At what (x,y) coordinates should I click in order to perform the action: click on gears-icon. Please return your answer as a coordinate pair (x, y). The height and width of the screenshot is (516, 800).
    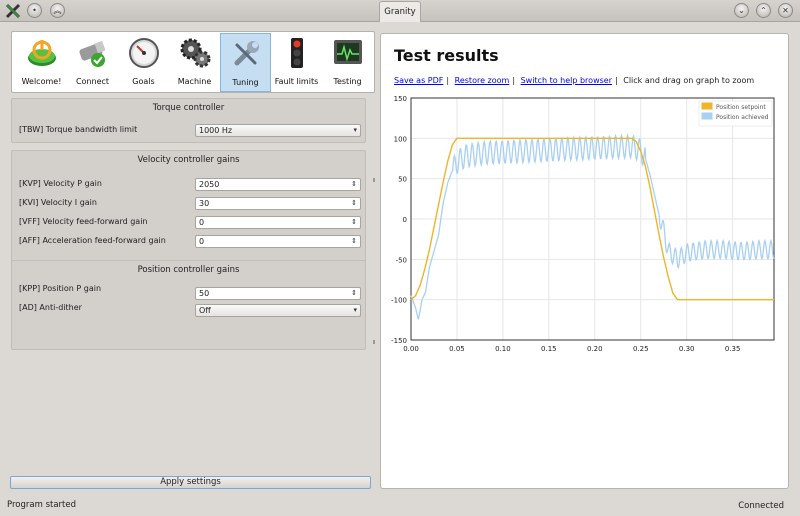
    Looking at the image, I should click on (195, 53).